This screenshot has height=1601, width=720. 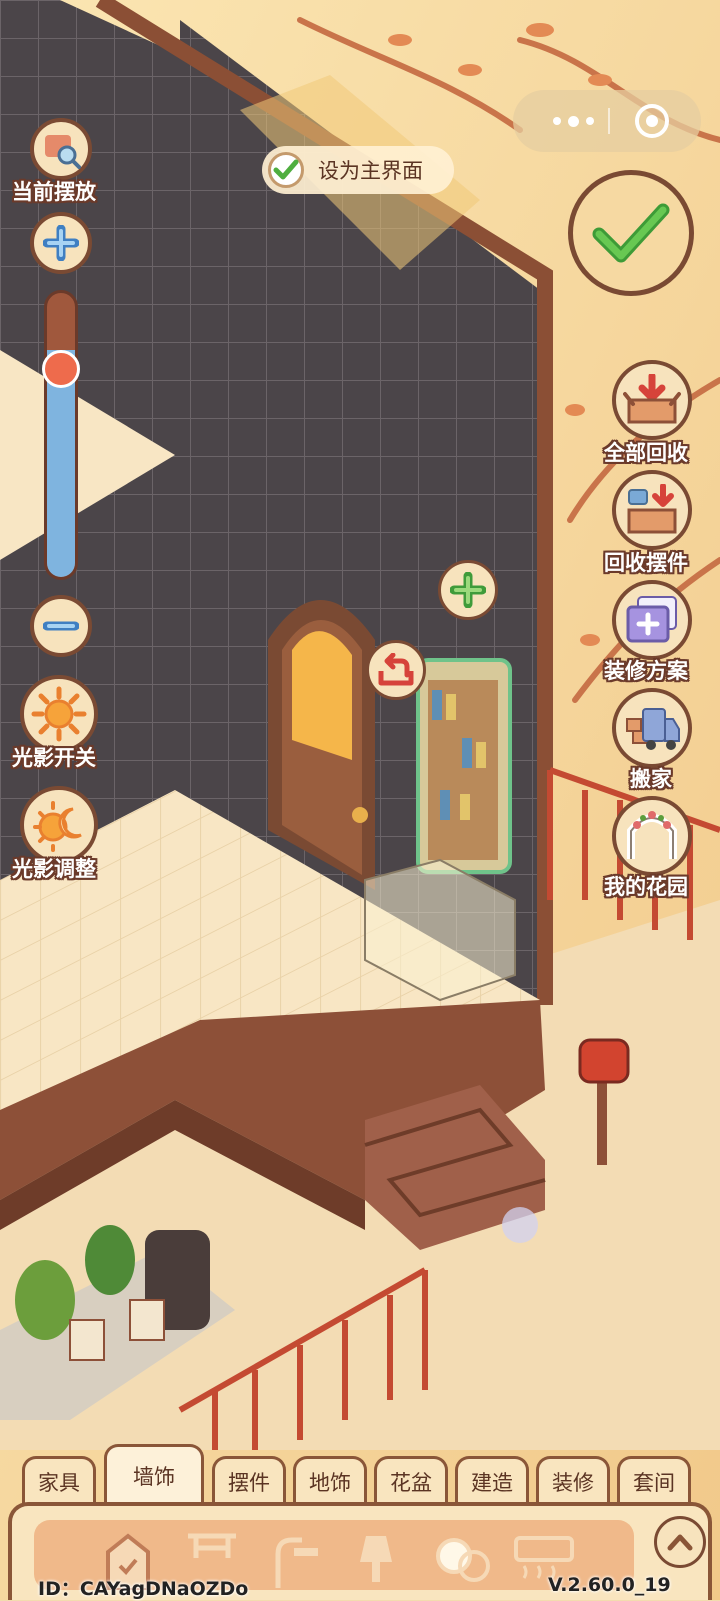 I want to click on tab-suites: 套间, so click(x=654, y=1480).